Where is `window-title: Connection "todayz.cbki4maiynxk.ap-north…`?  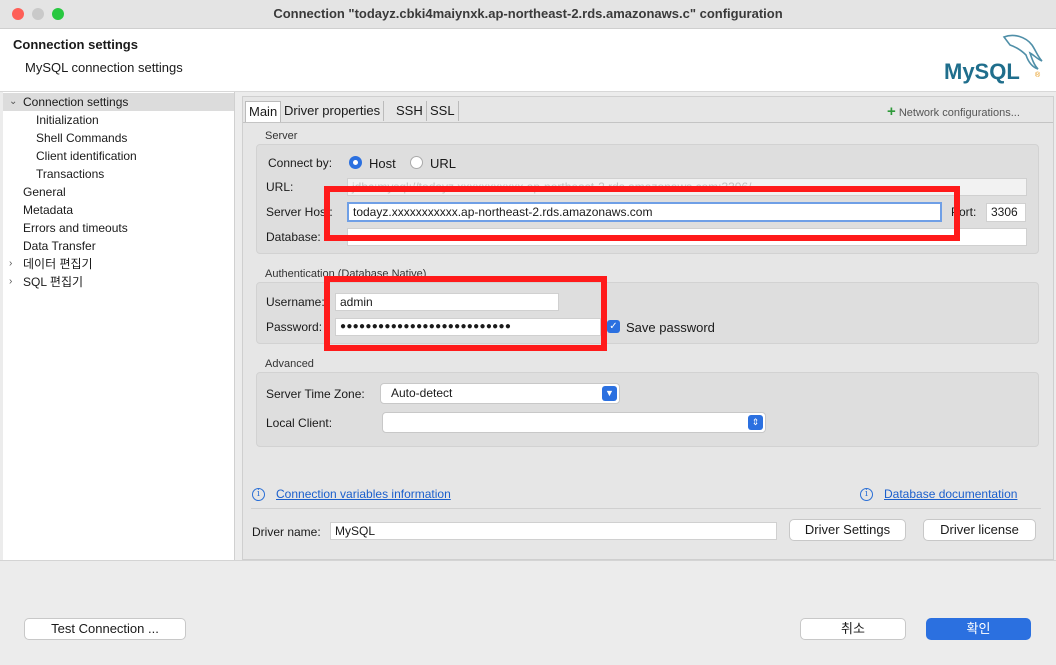 window-title: Connection "todayz.cbki4maiynxk.ap-north… is located at coordinates (528, 13).